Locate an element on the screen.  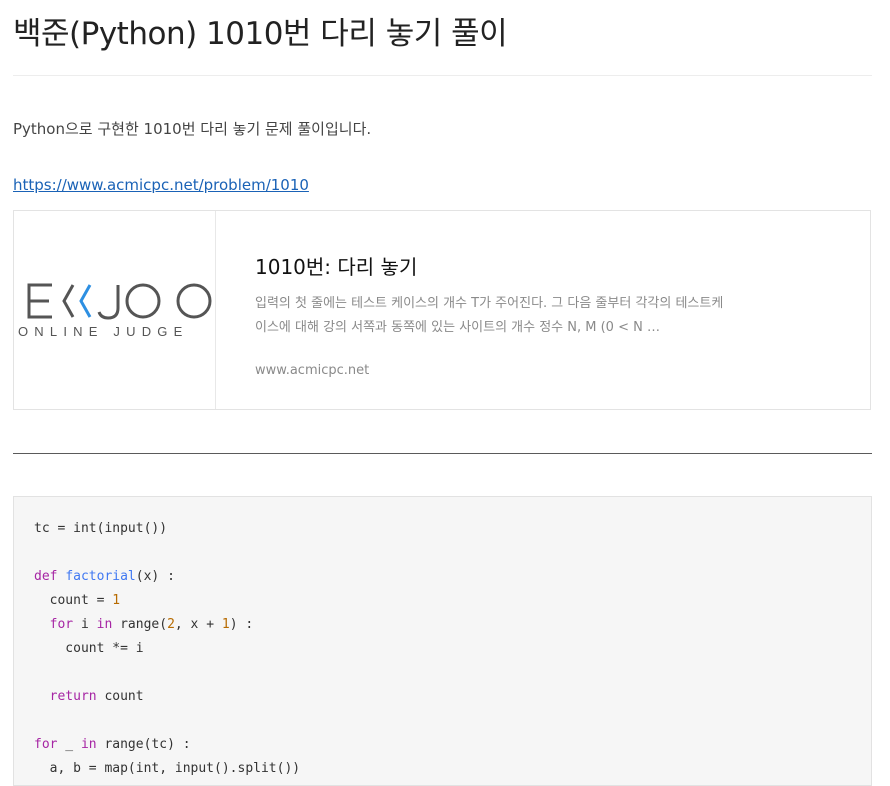
code-text: range( is located at coordinates (140, 624).